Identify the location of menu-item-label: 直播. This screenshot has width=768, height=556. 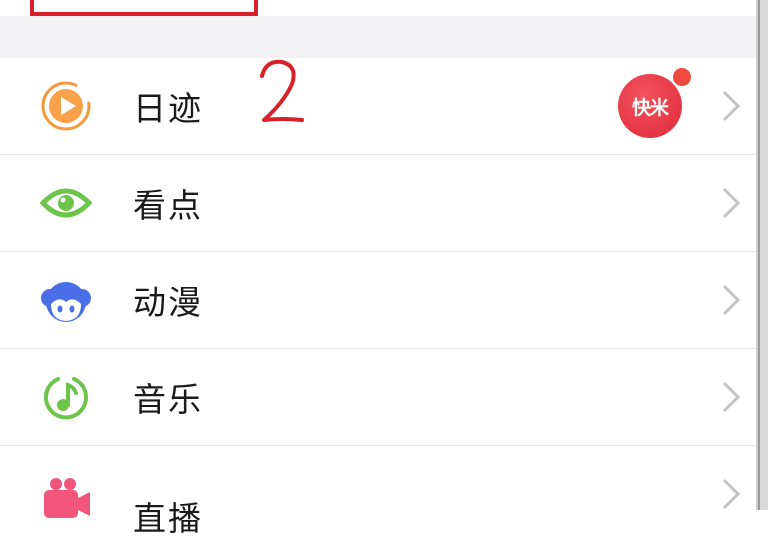
(168, 518).